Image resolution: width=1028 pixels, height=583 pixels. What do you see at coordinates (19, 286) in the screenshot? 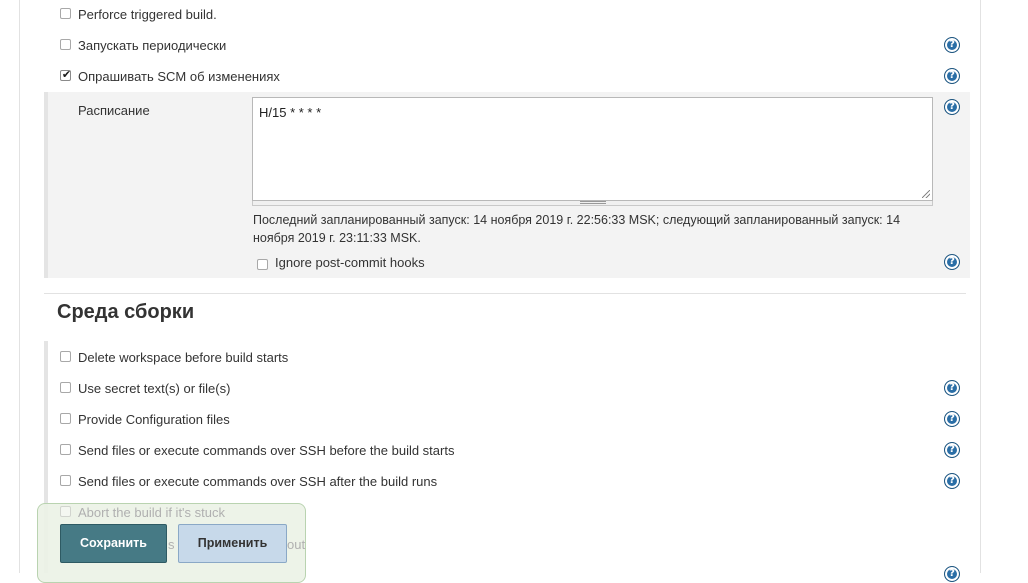
I see `left-border` at bounding box center [19, 286].